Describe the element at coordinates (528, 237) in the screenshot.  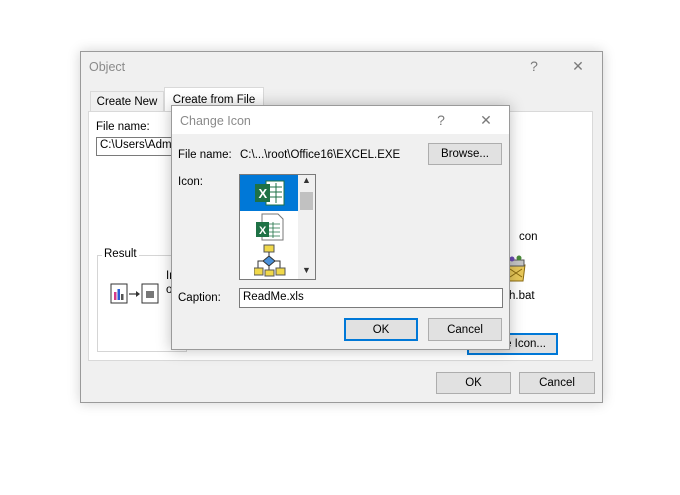
I see `display-as-icon-label: con` at that location.